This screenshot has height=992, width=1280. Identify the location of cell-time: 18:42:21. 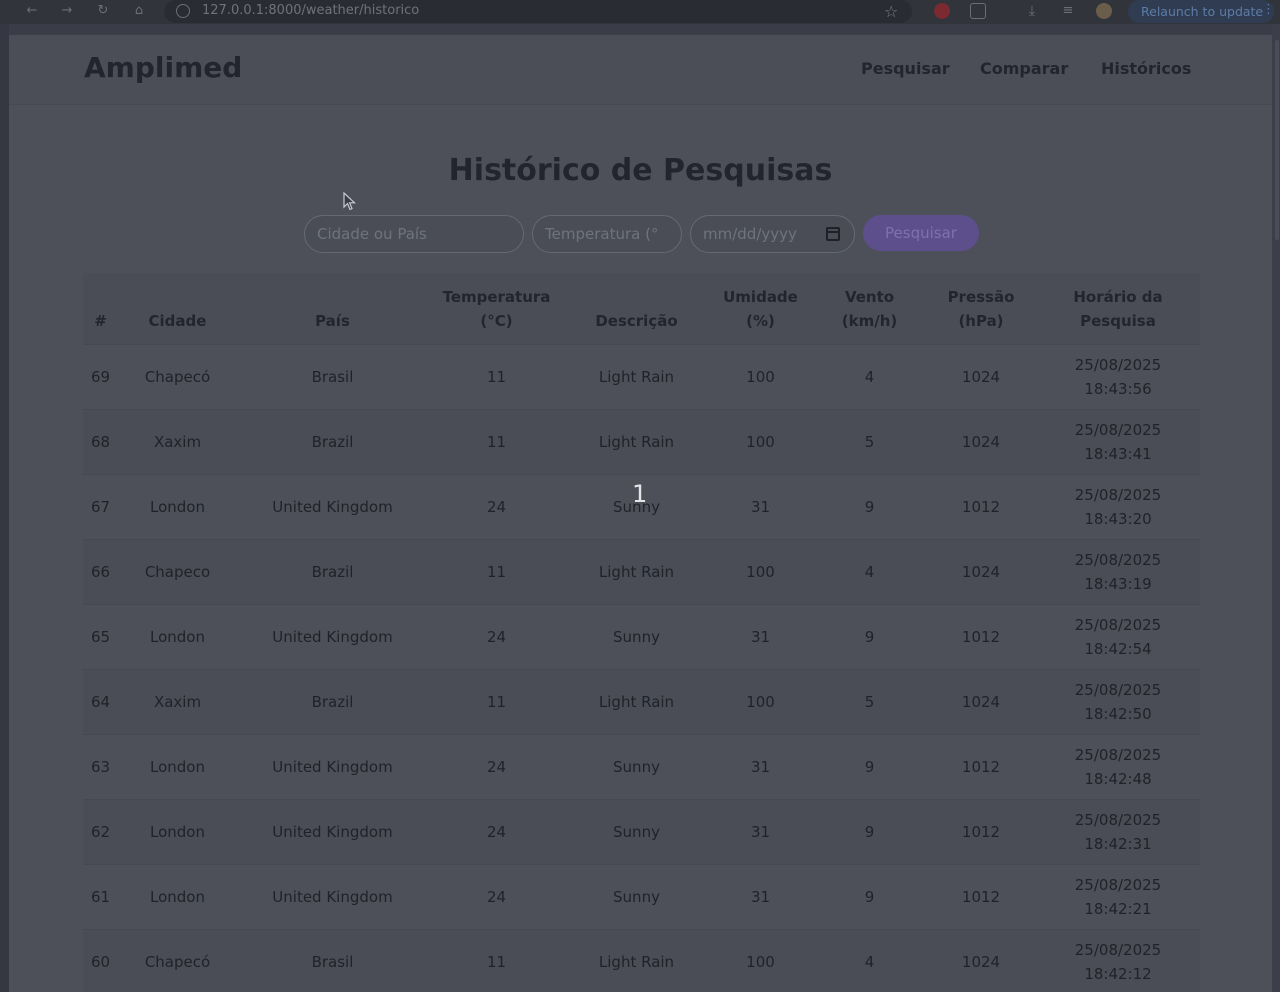
(1118, 908).